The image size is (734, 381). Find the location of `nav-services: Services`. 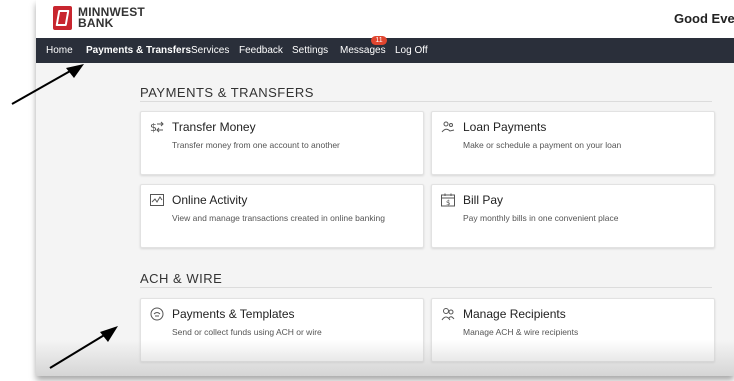

nav-services: Services is located at coordinates (210, 50).